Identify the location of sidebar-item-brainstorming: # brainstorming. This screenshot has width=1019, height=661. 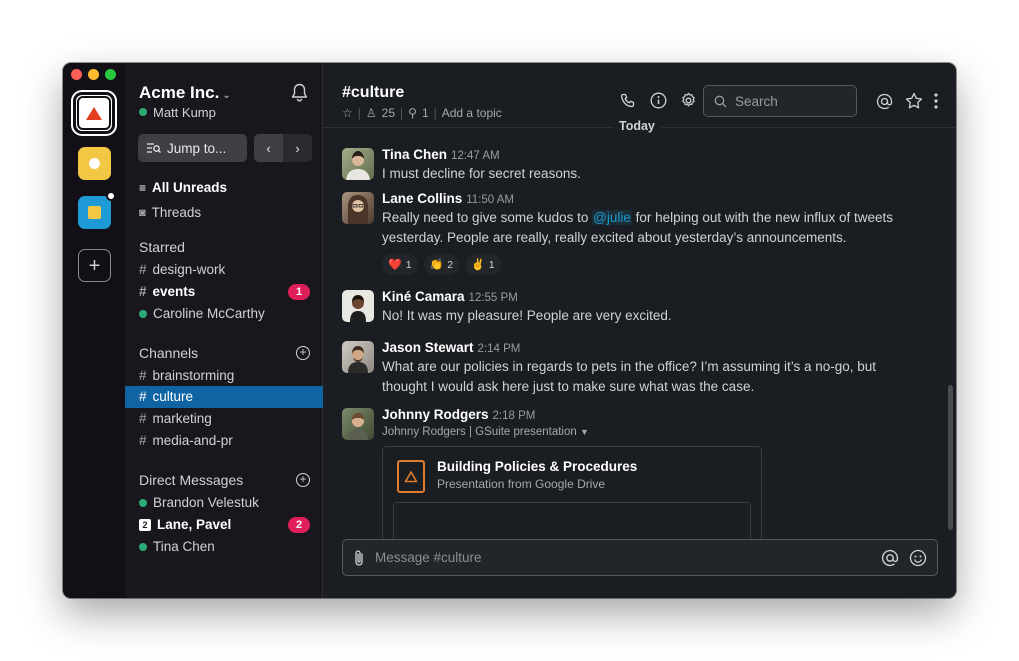
(186, 375).